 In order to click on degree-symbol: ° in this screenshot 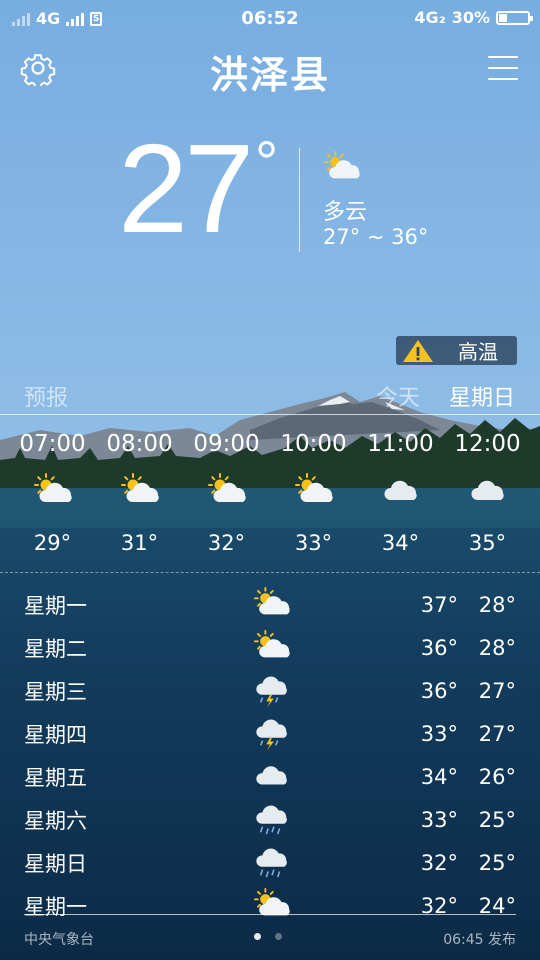, I will do `click(266, 162)`.